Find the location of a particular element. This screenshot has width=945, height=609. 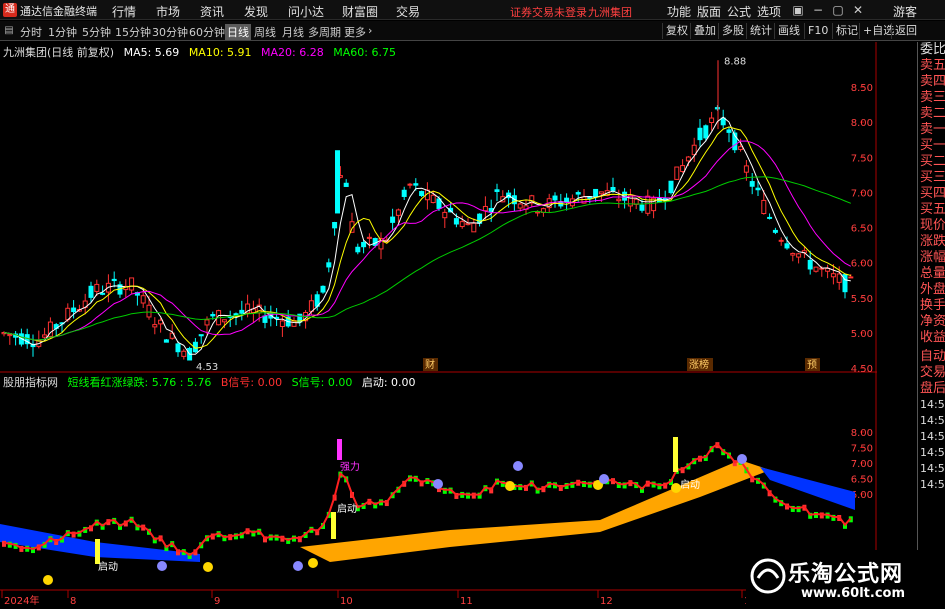

panel-item: 现价 is located at coordinates (932, 225).